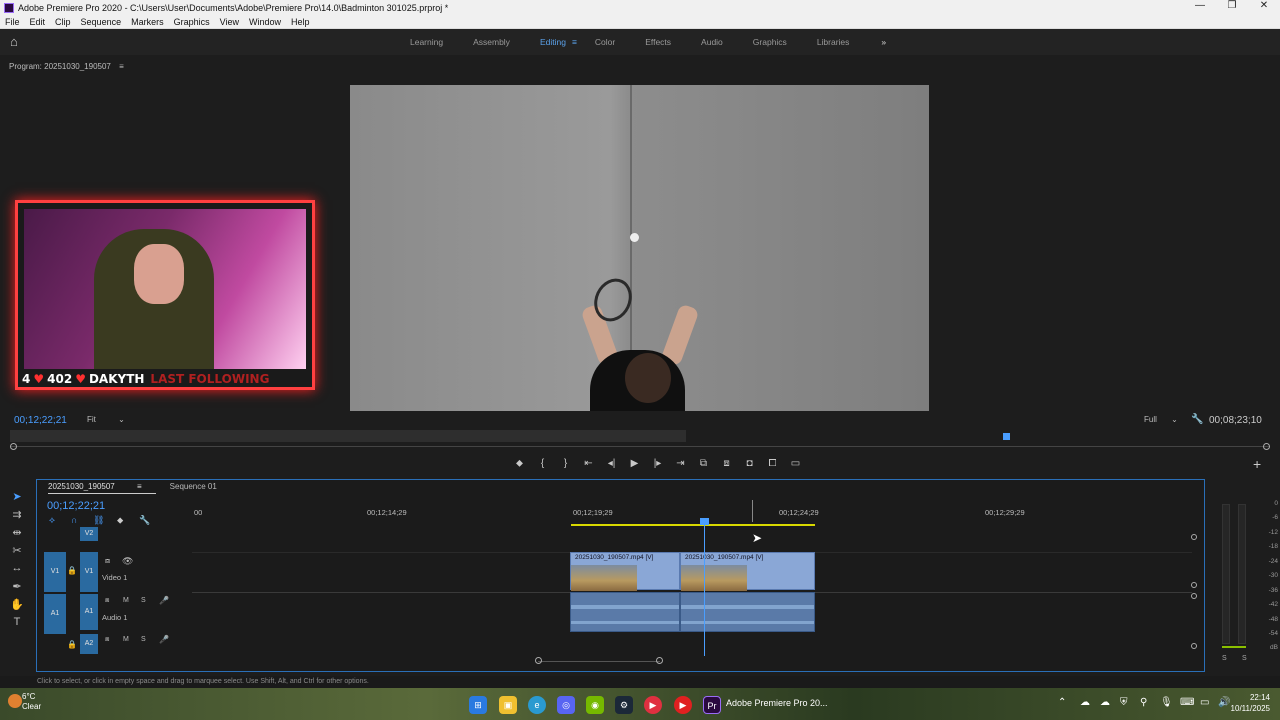 This screenshot has width=1280, height=720. I want to click on track-select-tool-icon: ⇉, so click(17, 517).